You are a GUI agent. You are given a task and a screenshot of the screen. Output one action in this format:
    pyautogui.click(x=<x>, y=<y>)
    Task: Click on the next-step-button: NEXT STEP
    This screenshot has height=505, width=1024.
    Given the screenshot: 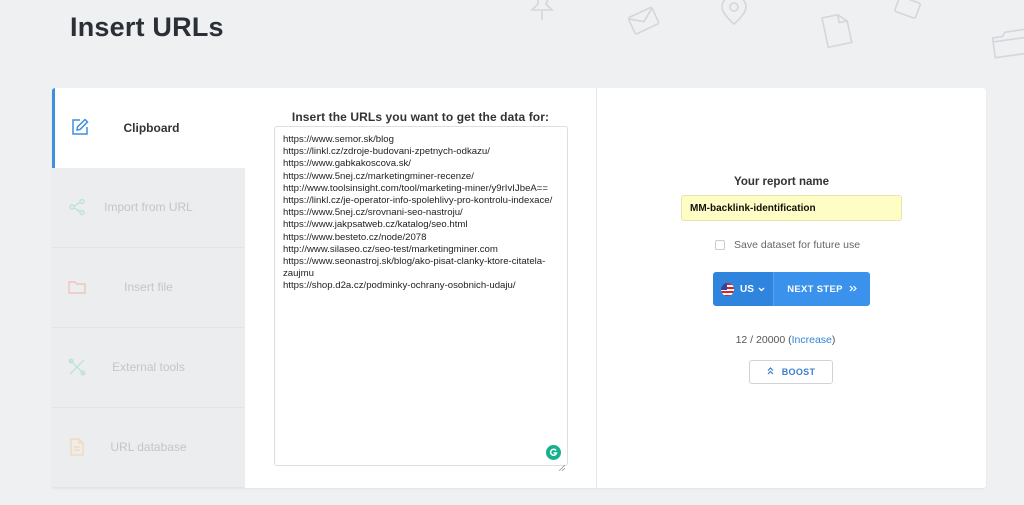 What is the action you would take?
    pyautogui.click(x=822, y=289)
    